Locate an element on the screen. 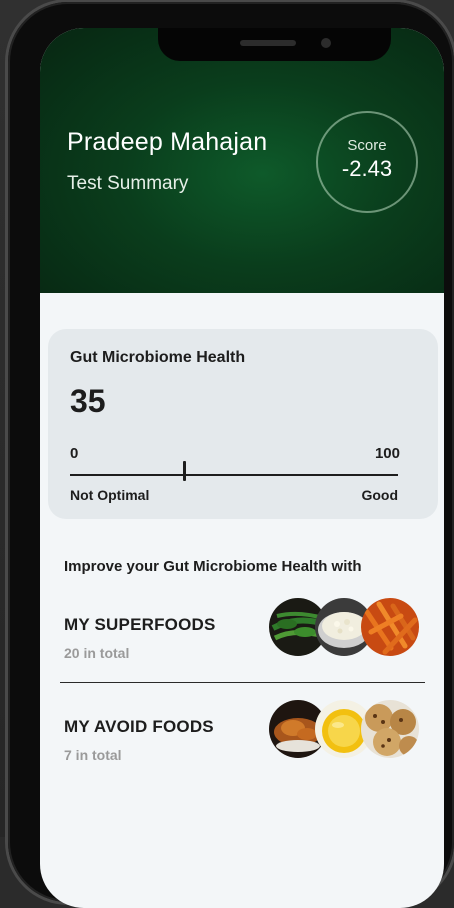 The height and width of the screenshot is (908, 454). range-min-label: 0 is located at coordinates (74, 453).